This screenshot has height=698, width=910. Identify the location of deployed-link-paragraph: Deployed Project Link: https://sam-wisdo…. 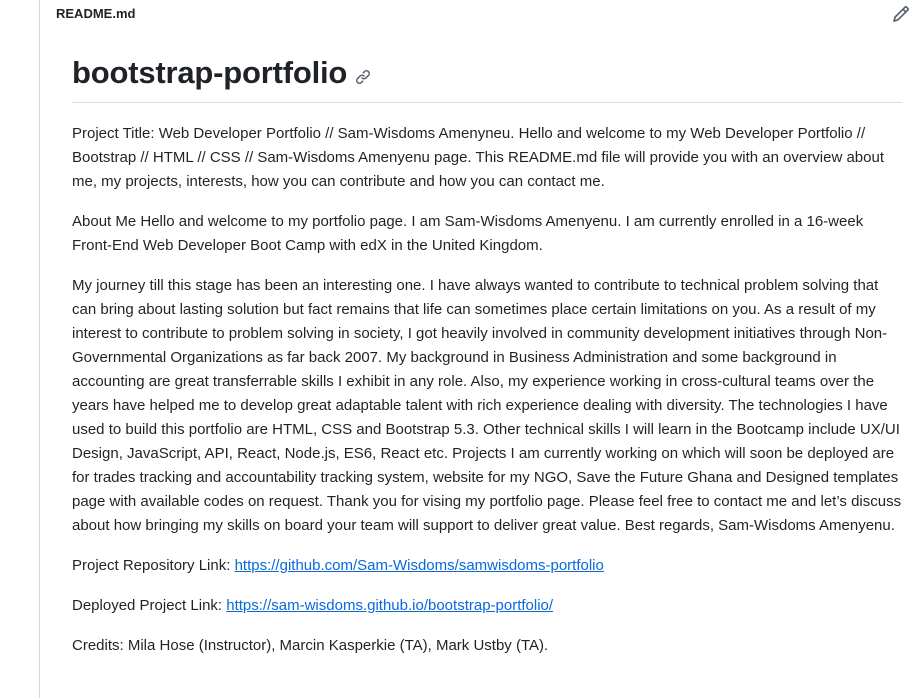
(487, 606).